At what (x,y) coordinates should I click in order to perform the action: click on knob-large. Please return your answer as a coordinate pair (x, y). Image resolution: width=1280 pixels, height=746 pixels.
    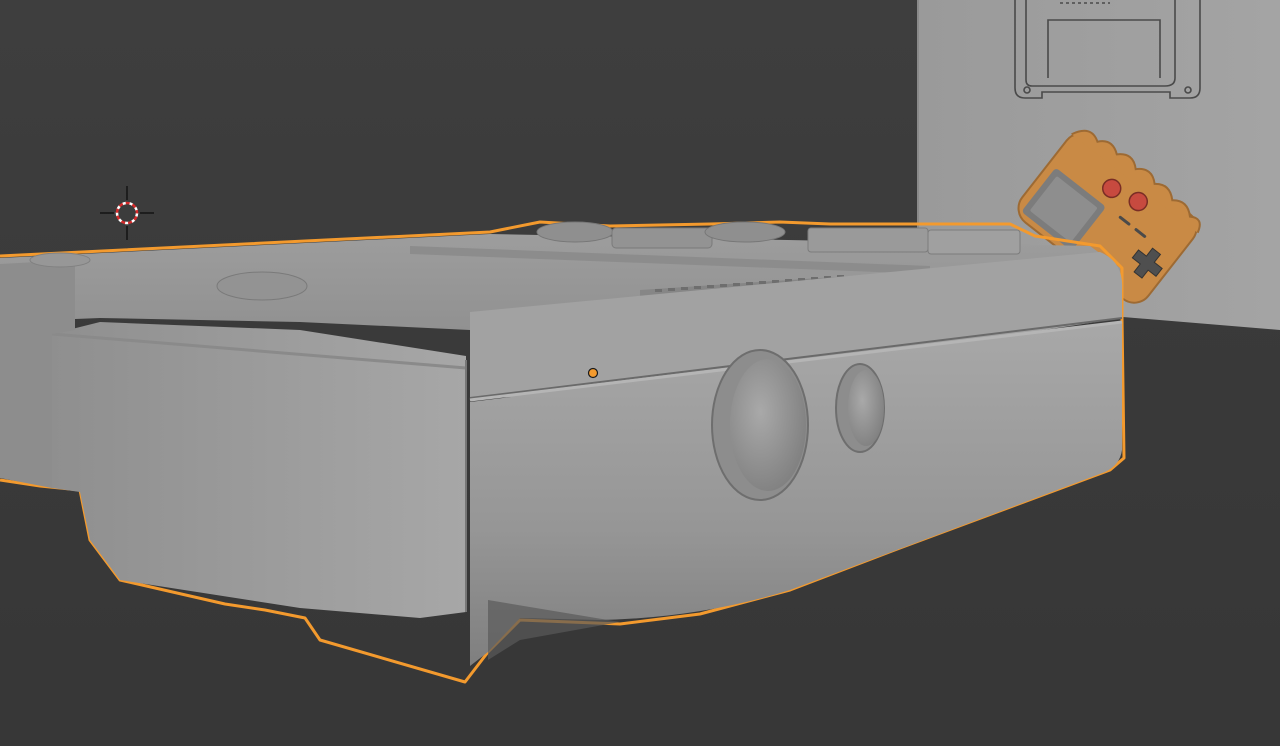
    Looking at the image, I should click on (760, 425).